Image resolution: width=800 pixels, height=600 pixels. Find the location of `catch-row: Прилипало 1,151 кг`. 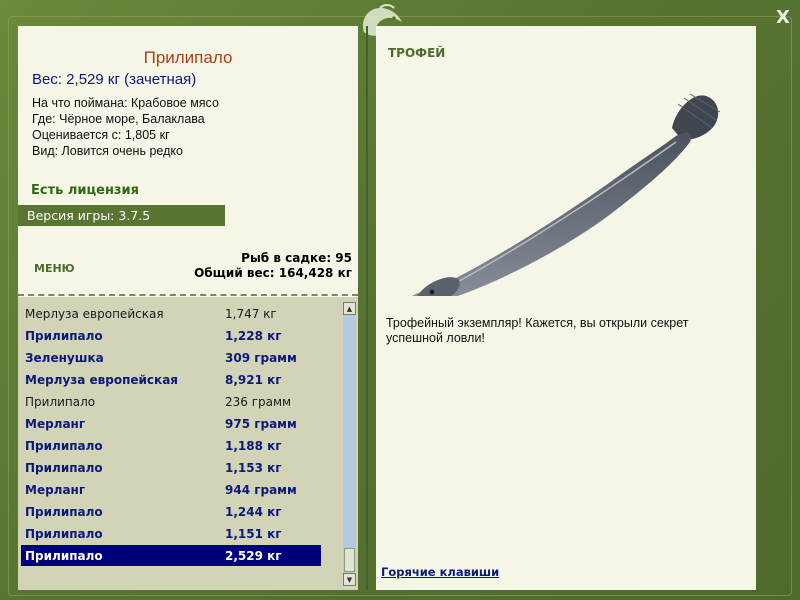

catch-row: Прилипало 1,151 кг is located at coordinates (171, 534).